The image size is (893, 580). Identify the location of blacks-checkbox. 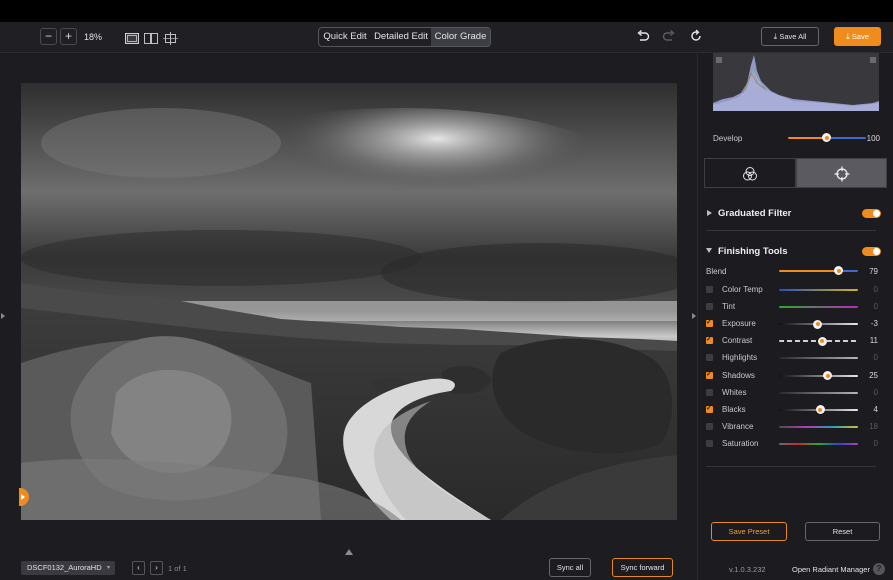
(709, 408).